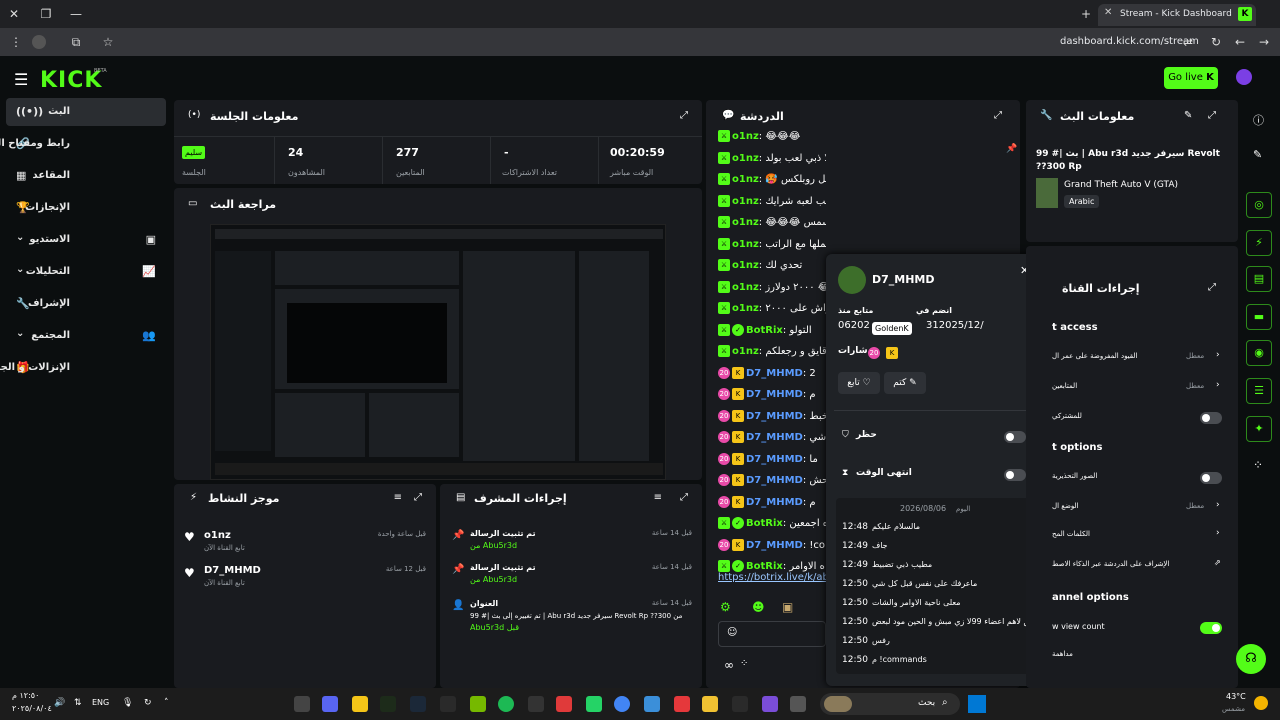 This screenshot has width=1280, height=720. Describe the element at coordinates (758, 607) in the screenshot. I see `emote-icon: ☻` at that location.